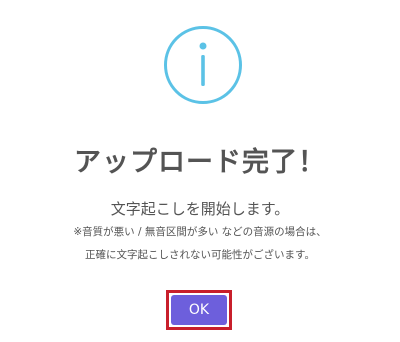  What do you see at coordinates (199, 310) in the screenshot?
I see `ok-button: OK` at bounding box center [199, 310].